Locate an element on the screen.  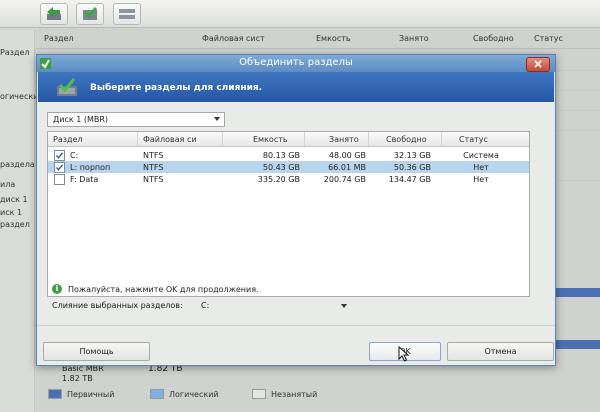
disk-dropdown: Диск 1 (MBR) is located at coordinates (136, 119).